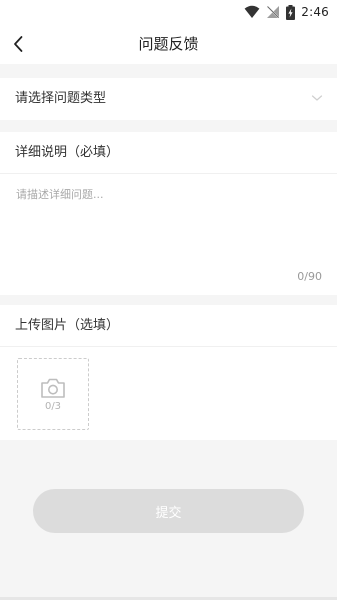 This screenshot has width=337, height=600. What do you see at coordinates (309, 276) in the screenshot?
I see `char-counter: 0/90` at bounding box center [309, 276].